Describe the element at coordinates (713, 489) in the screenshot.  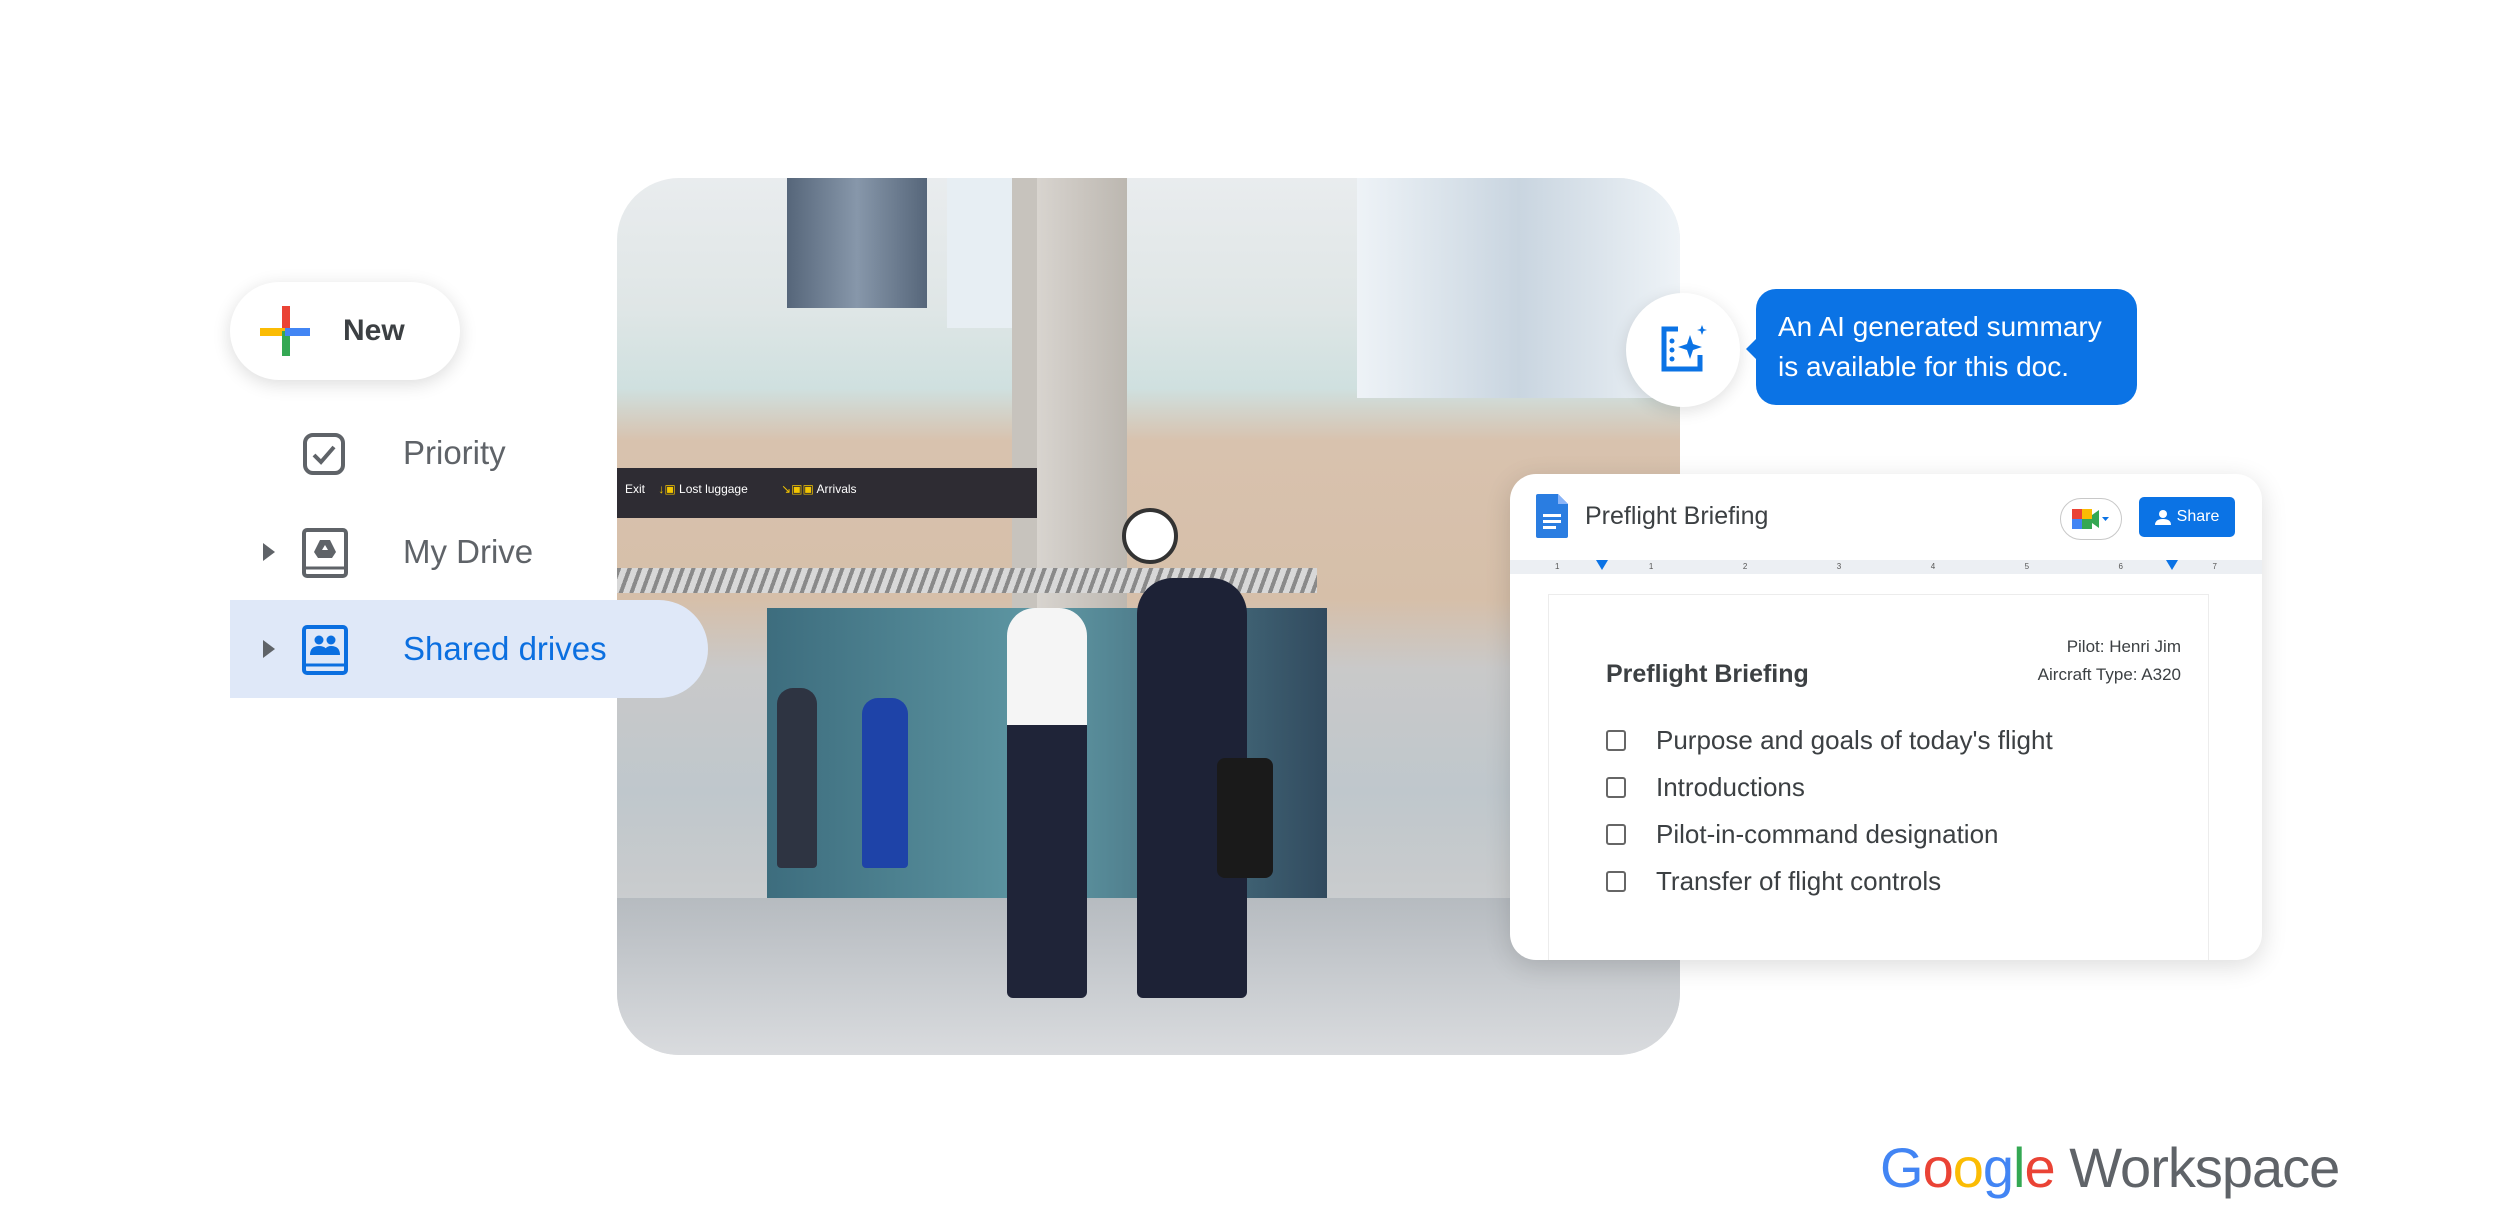
I see `sign-lost-luggage: Lost luggage` at that location.